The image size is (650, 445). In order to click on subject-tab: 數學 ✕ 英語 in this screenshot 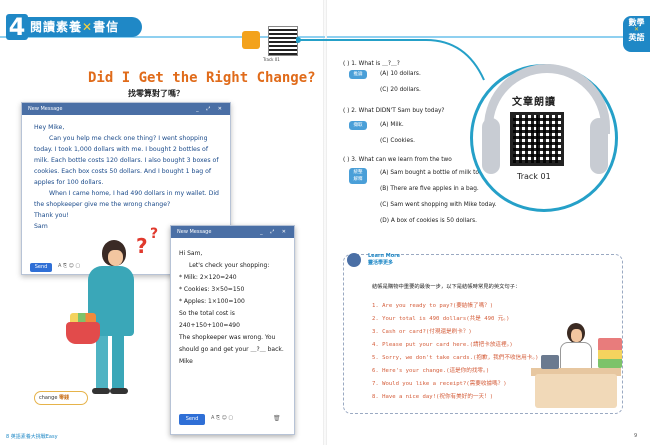, I will do `click(636, 34)`.